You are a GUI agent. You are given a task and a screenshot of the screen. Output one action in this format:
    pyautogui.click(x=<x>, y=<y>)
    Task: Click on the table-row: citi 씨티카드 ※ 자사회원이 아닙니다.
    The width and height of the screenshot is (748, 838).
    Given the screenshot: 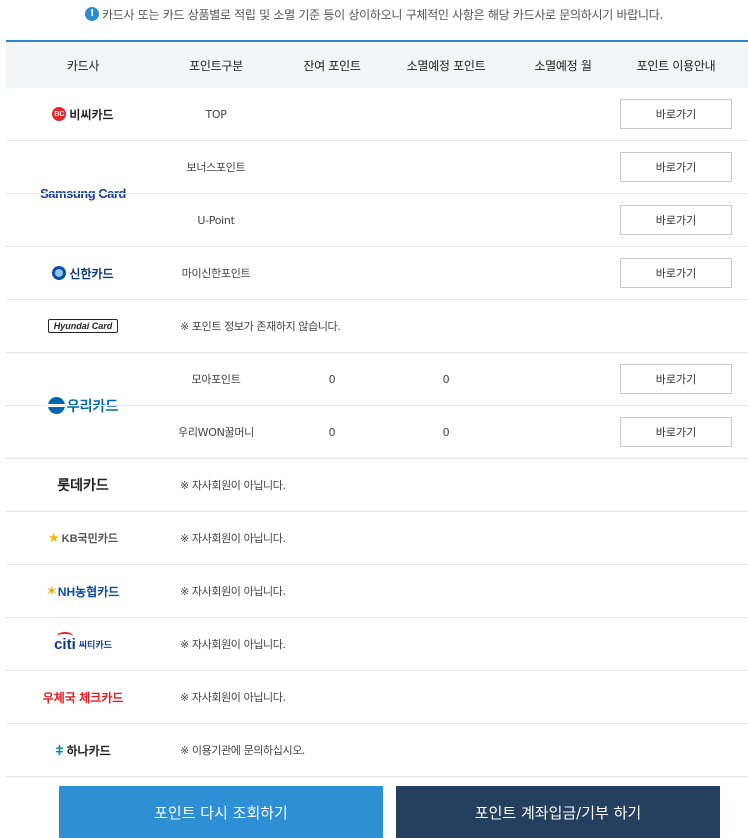 What is the action you would take?
    pyautogui.click(x=377, y=644)
    